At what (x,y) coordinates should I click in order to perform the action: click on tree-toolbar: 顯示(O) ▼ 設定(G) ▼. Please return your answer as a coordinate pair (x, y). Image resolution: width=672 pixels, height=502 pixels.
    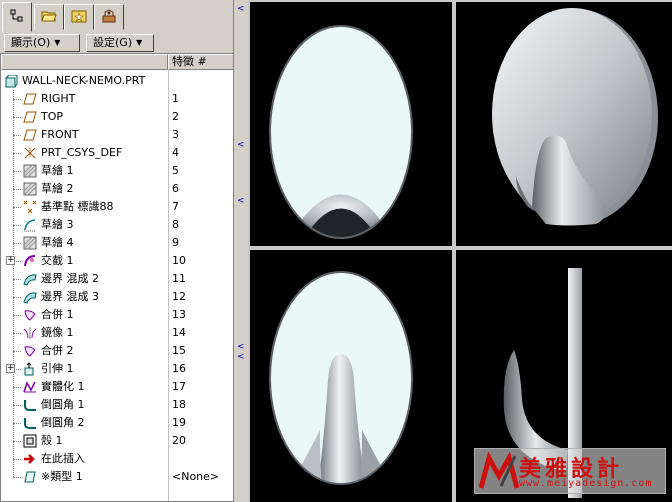
    Looking at the image, I should click on (117, 43).